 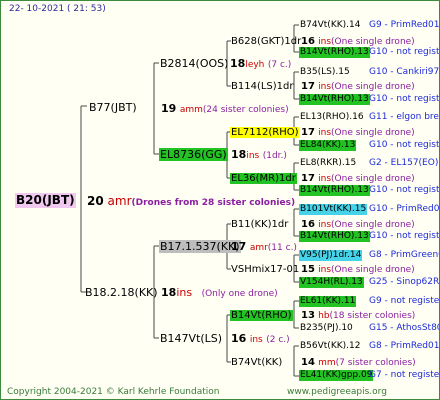 What do you see at coordinates (256, 362) in the screenshot?
I see `gen3-h-id: B74Vt(KK)` at bounding box center [256, 362].